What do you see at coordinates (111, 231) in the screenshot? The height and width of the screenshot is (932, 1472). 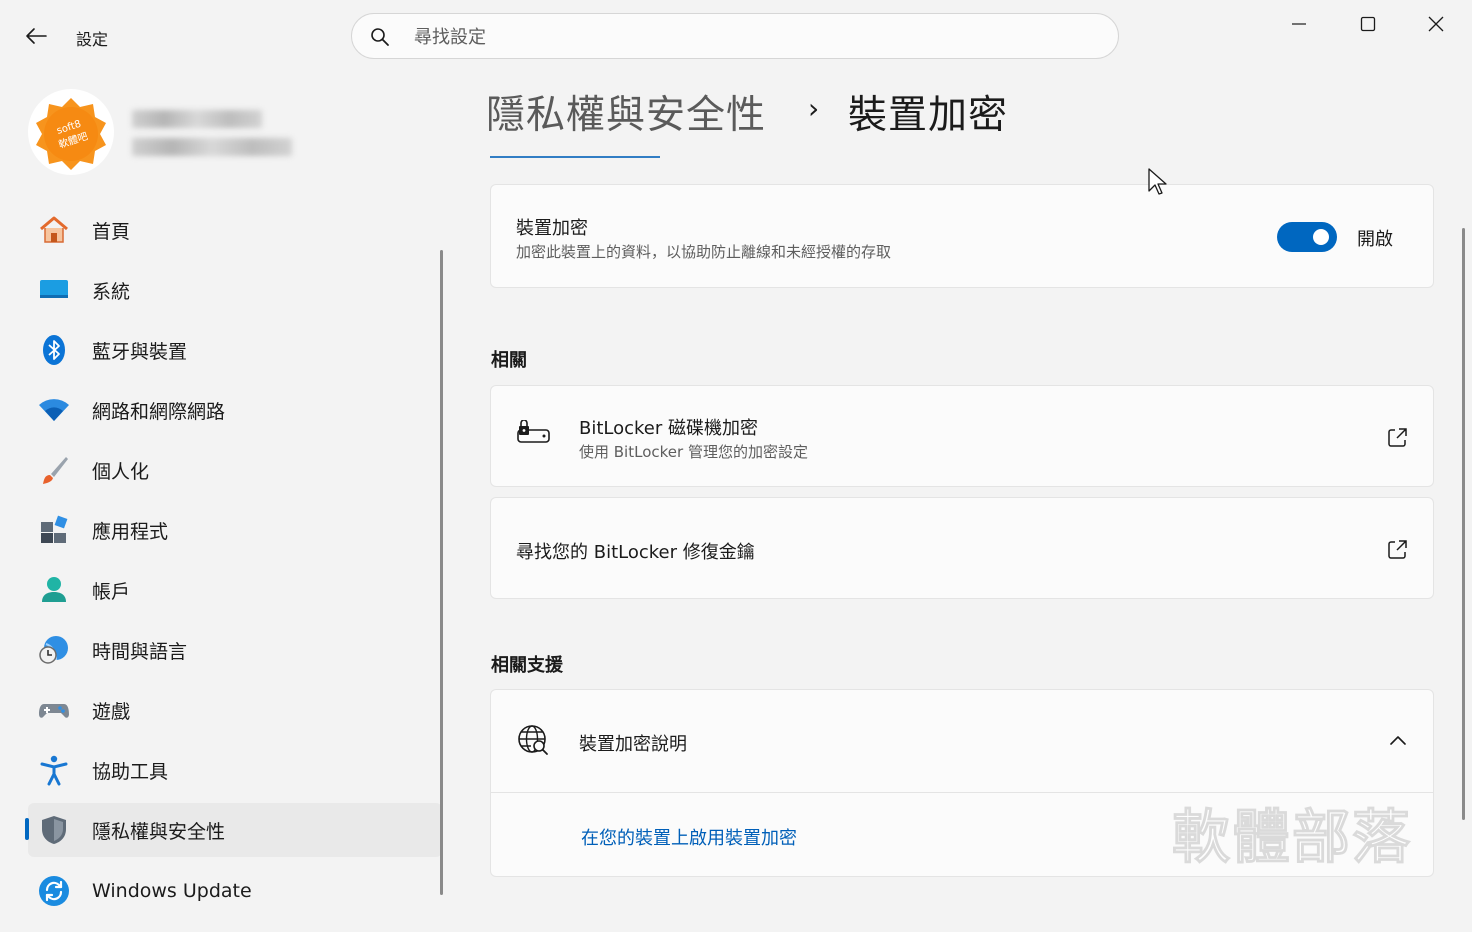 I see `sidebar-item-label: 首頁` at bounding box center [111, 231].